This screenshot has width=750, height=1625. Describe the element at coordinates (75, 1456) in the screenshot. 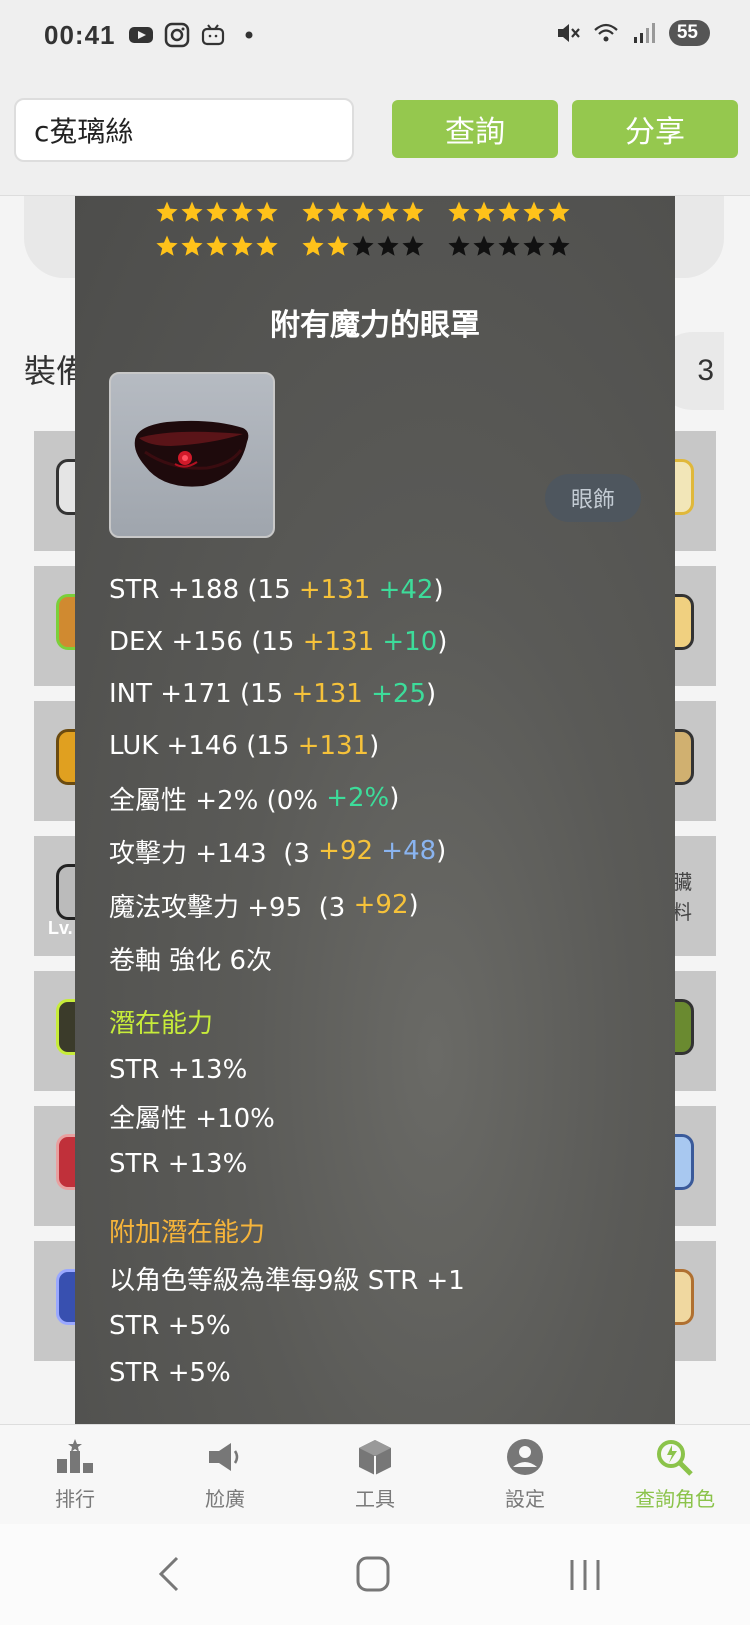

I see `ranking-icon` at that location.